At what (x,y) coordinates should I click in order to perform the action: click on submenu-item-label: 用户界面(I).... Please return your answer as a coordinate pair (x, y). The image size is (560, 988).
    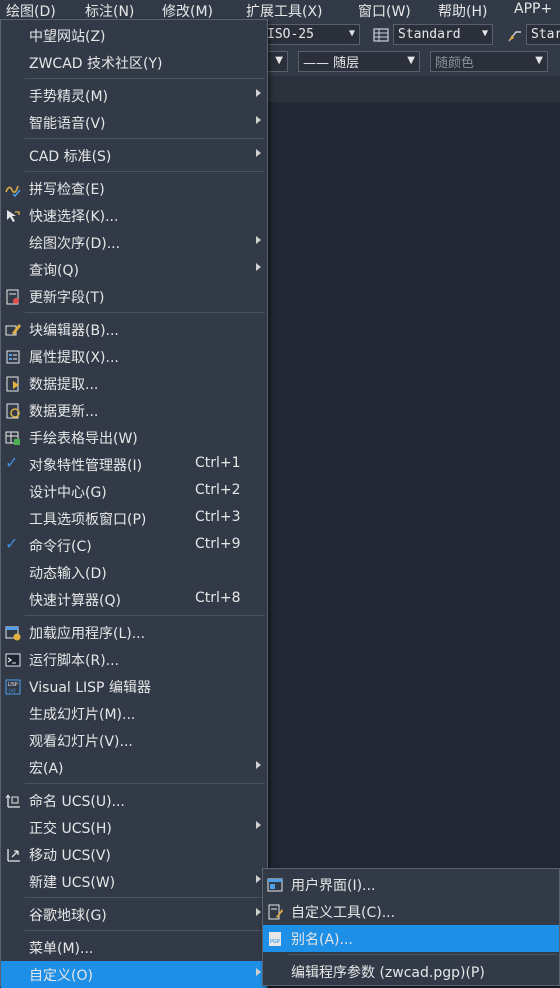
    Looking at the image, I should click on (333, 886).